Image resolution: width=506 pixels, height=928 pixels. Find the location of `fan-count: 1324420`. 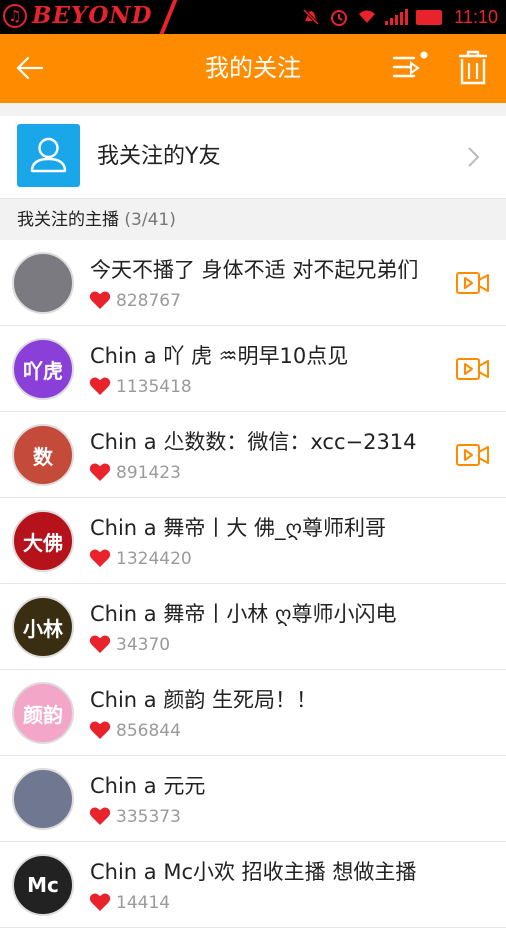

fan-count: 1324420 is located at coordinates (154, 559).